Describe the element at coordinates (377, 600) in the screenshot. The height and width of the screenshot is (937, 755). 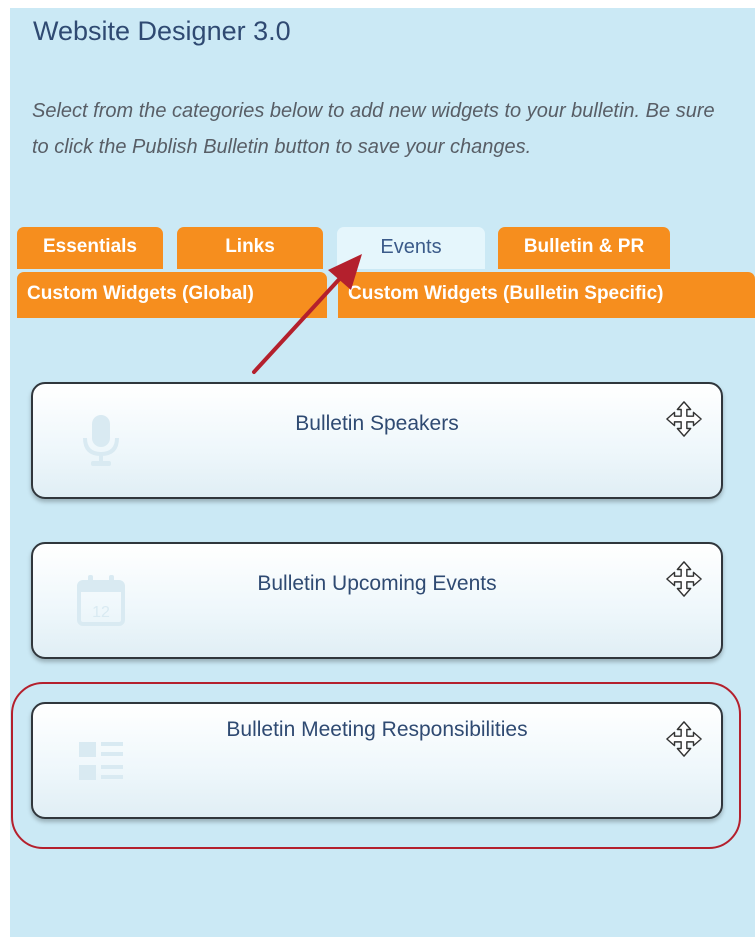
I see `widget-card-bulletin-upcoming-events: 12 Bulletin Upcoming Events` at that location.